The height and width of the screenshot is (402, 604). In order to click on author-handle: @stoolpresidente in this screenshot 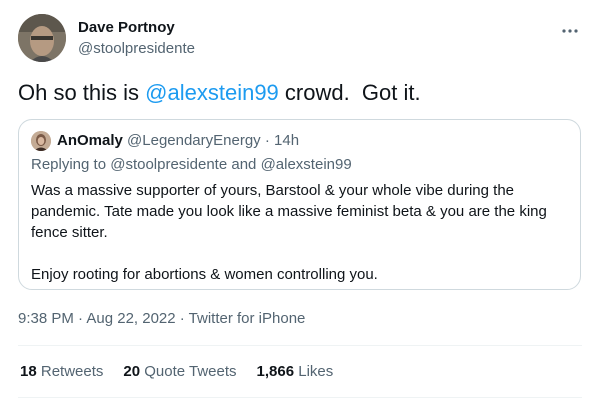, I will do `click(136, 48)`.